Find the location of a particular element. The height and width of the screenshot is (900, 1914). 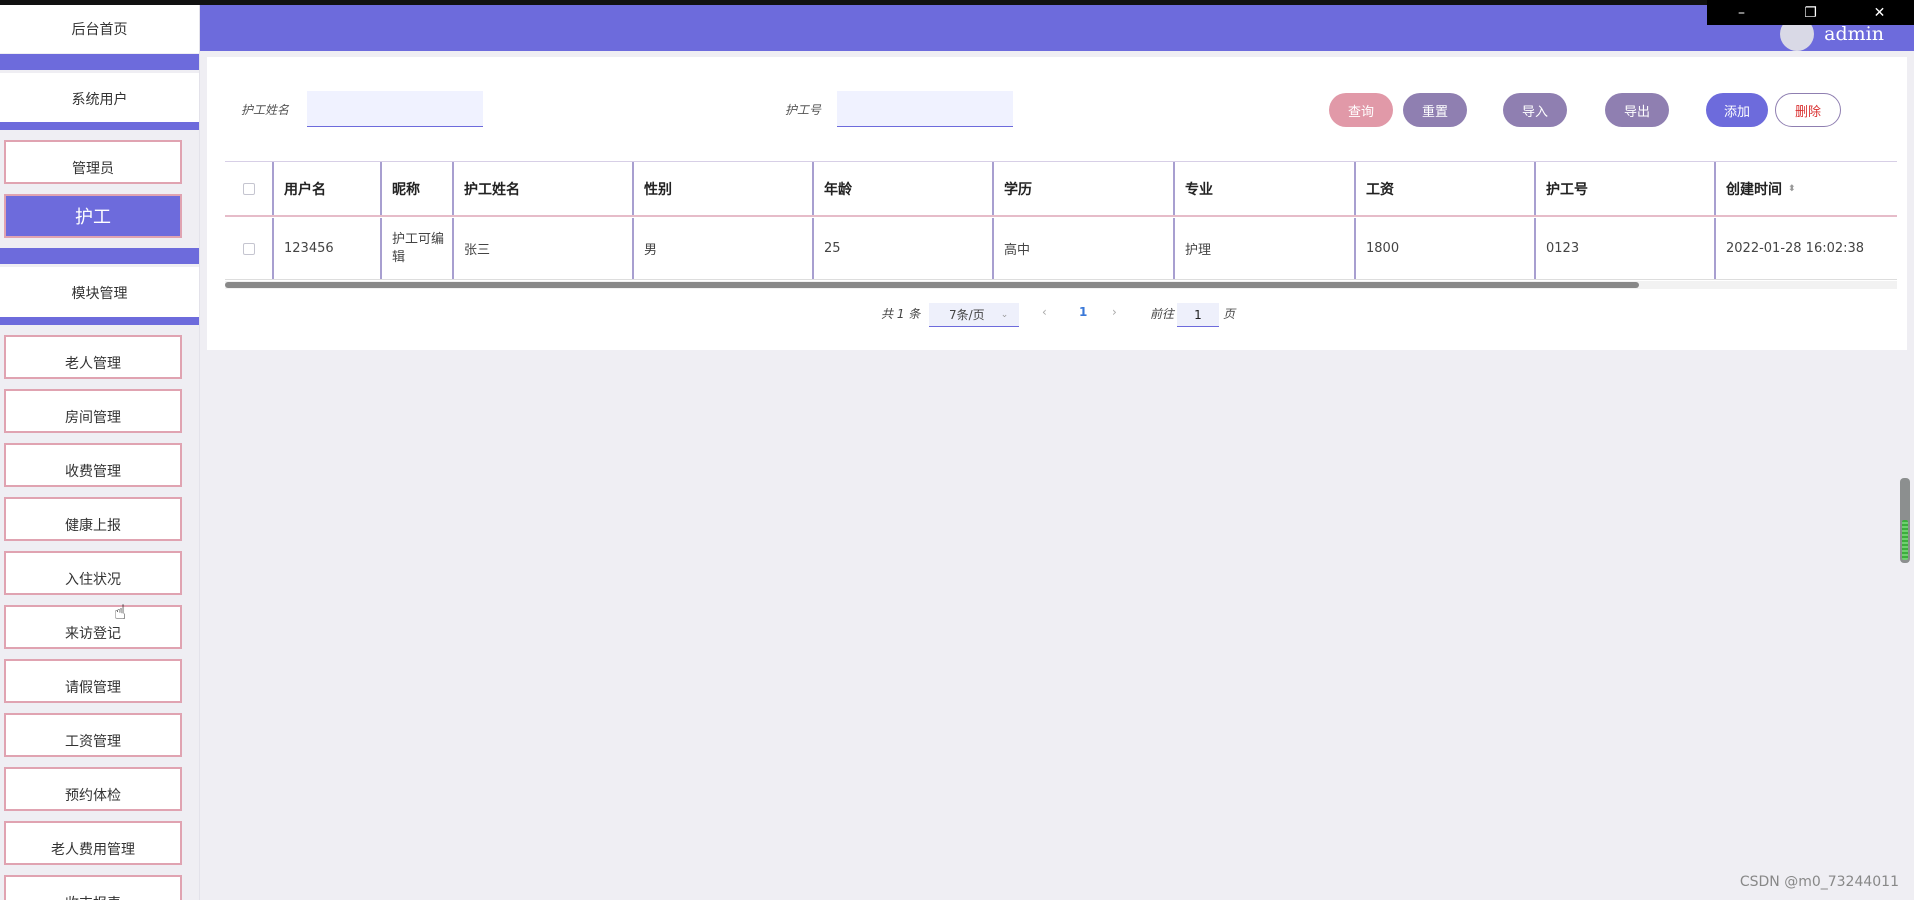

restore-icon: ❐ is located at coordinates (1810, 12).